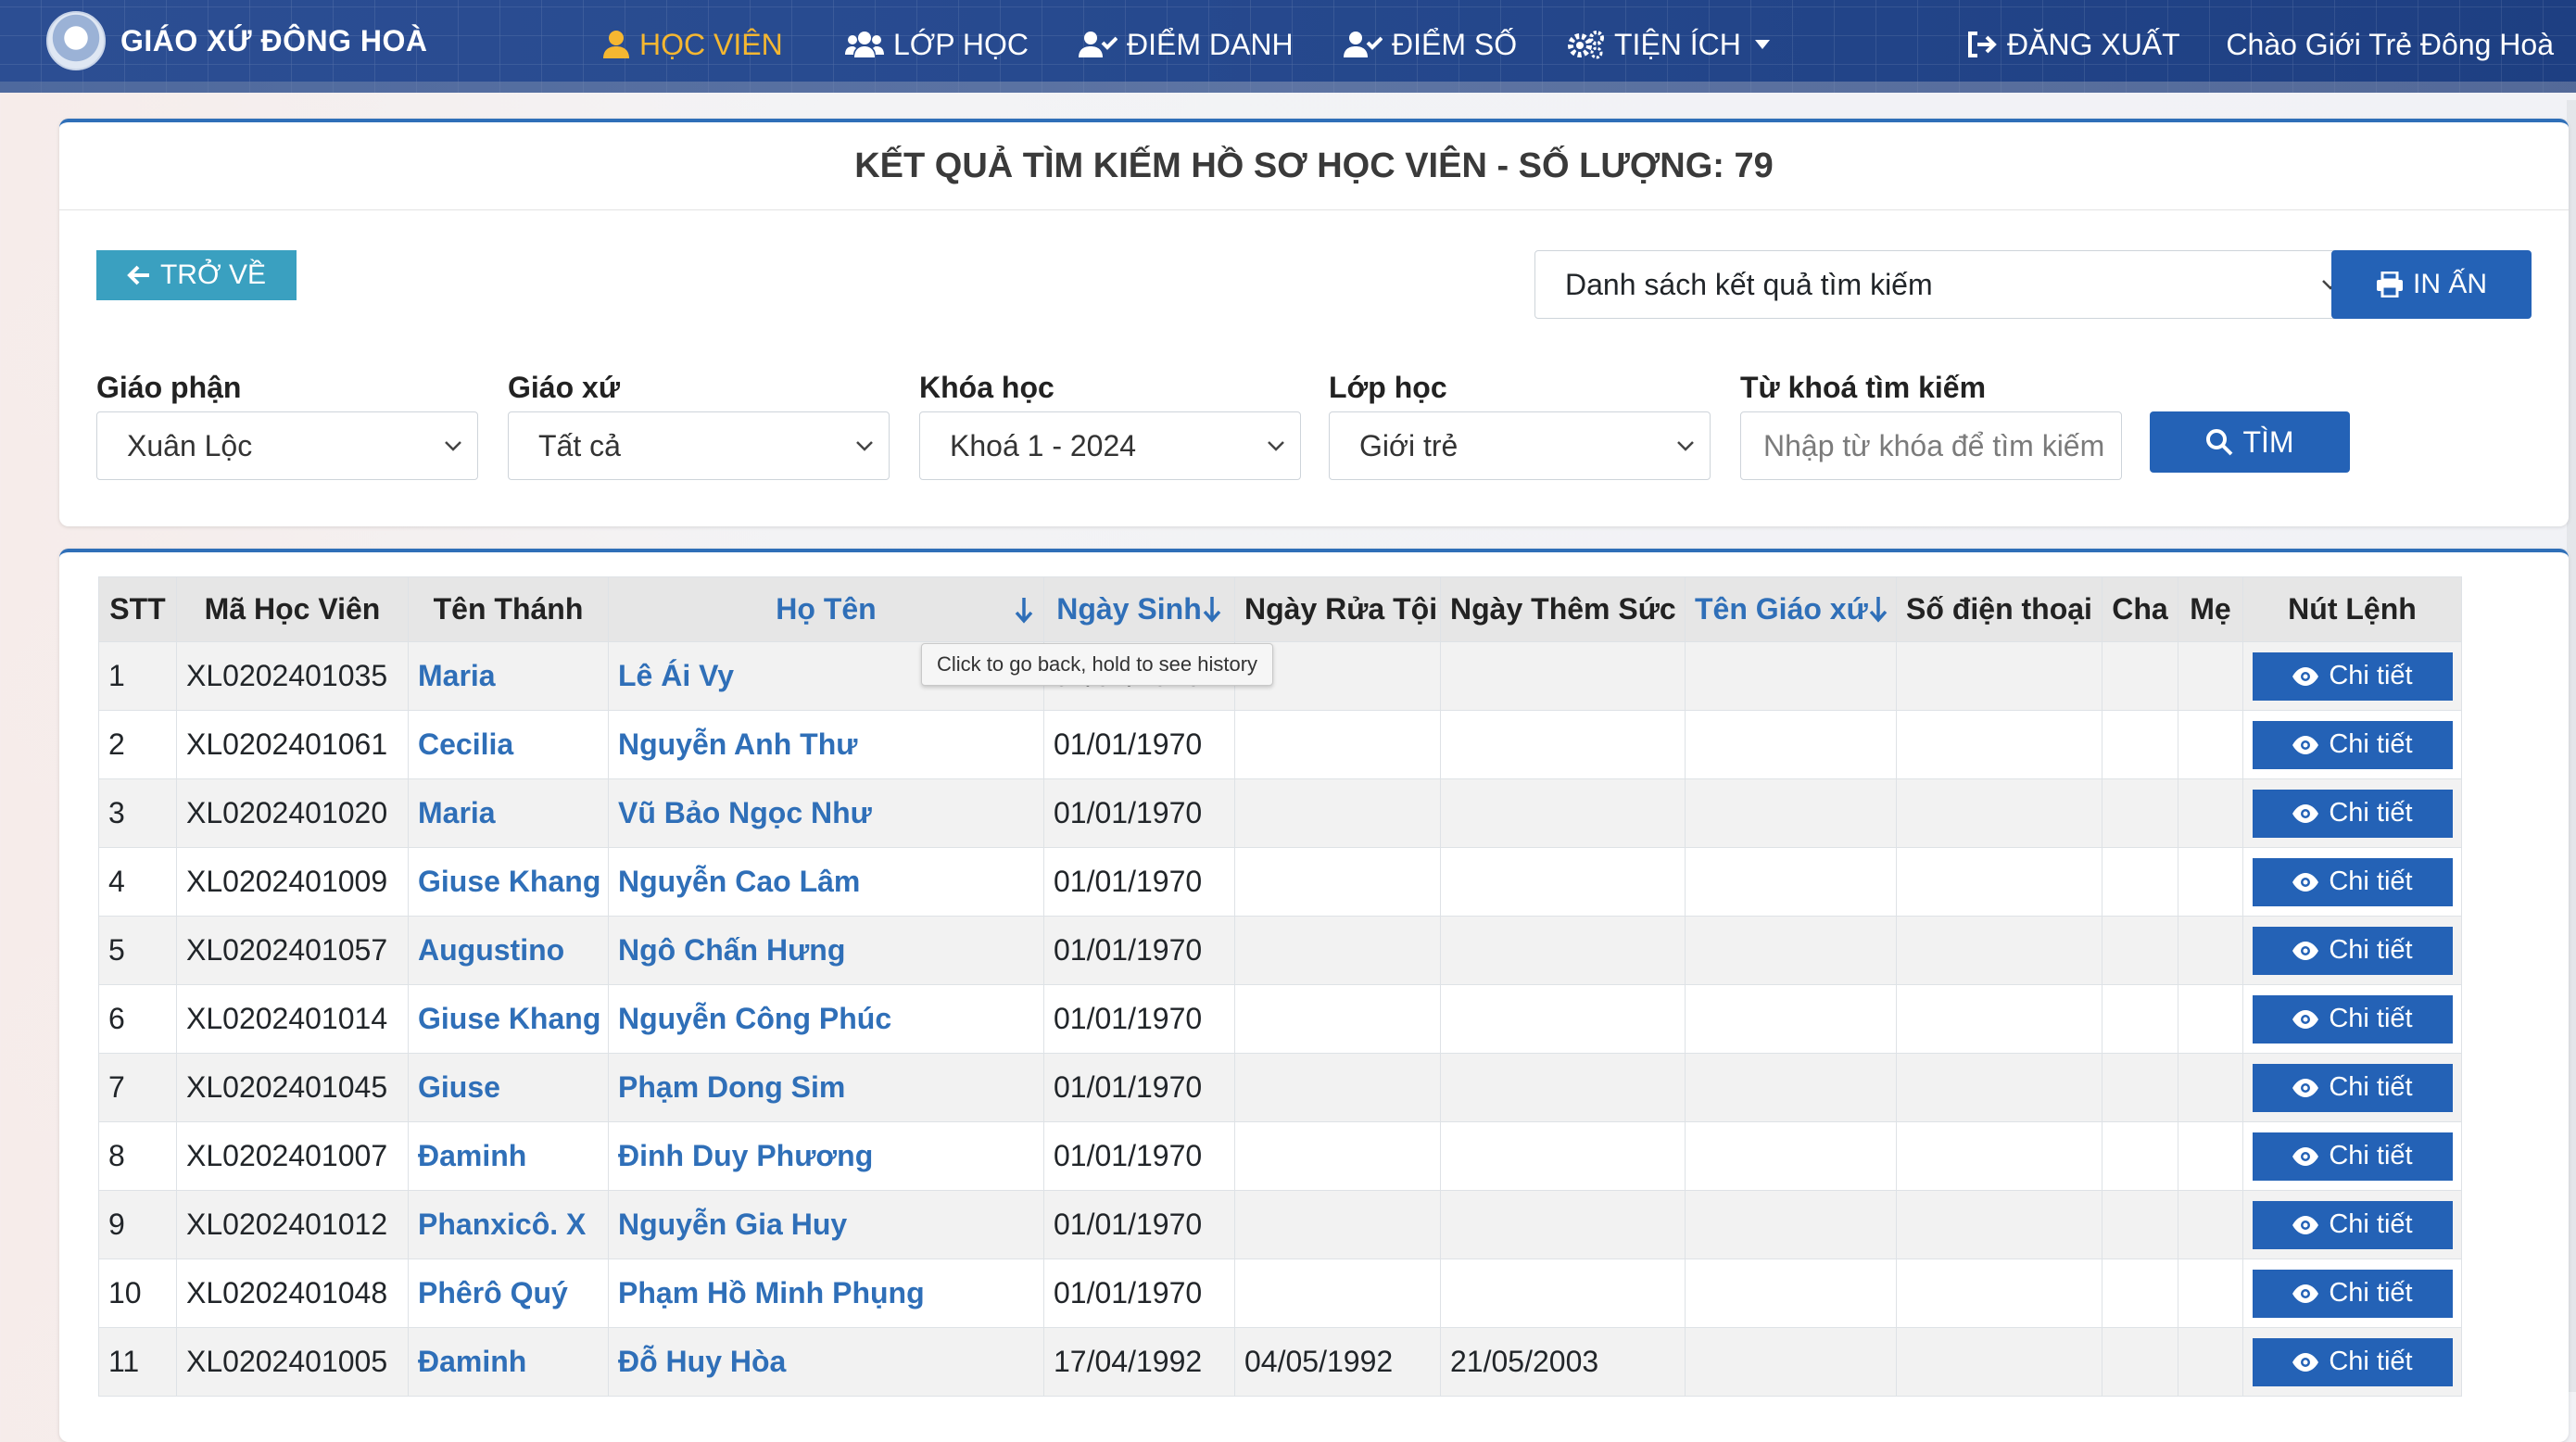 The width and height of the screenshot is (2576, 1442). I want to click on cell-name-link: Ngô Chấn Hưng, so click(826, 950).